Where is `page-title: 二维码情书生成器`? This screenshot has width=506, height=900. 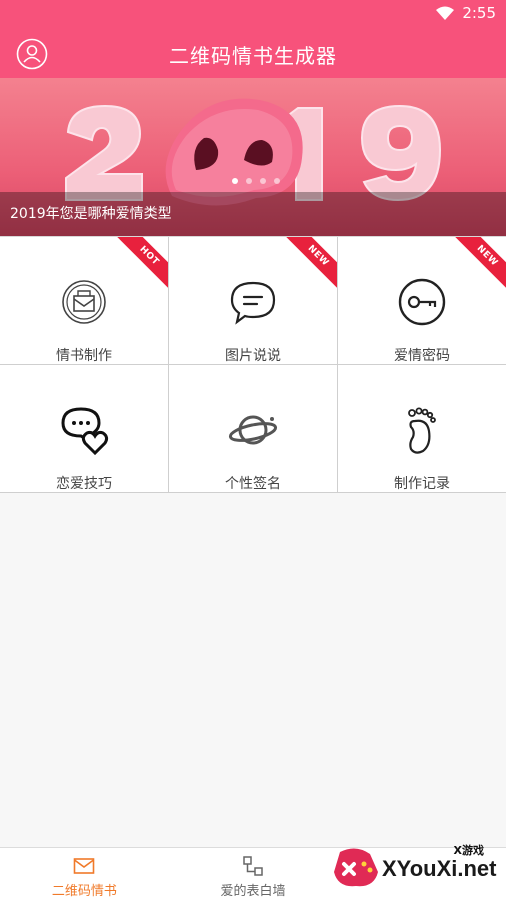 page-title: 二维码情书生成器 is located at coordinates (253, 56).